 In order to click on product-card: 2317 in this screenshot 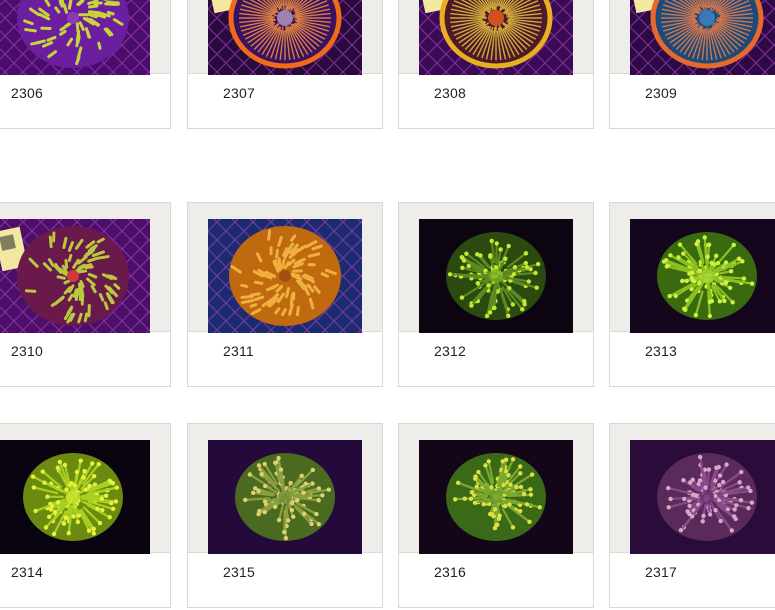, I will do `click(692, 515)`.